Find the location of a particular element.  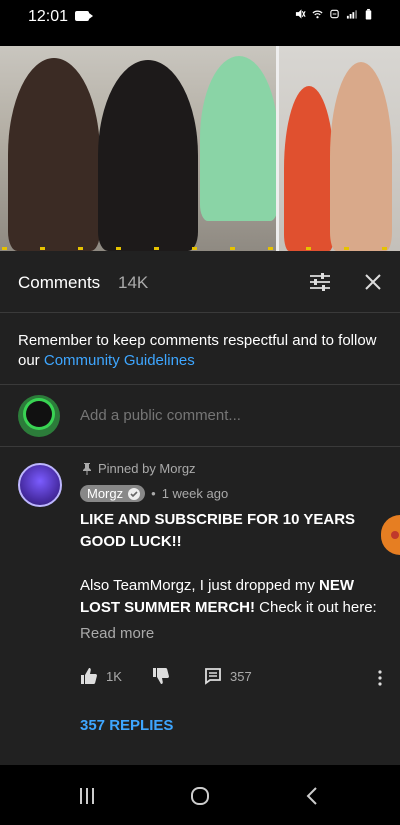

author-row: Morgz • 1 week ago is located at coordinates (154, 493).